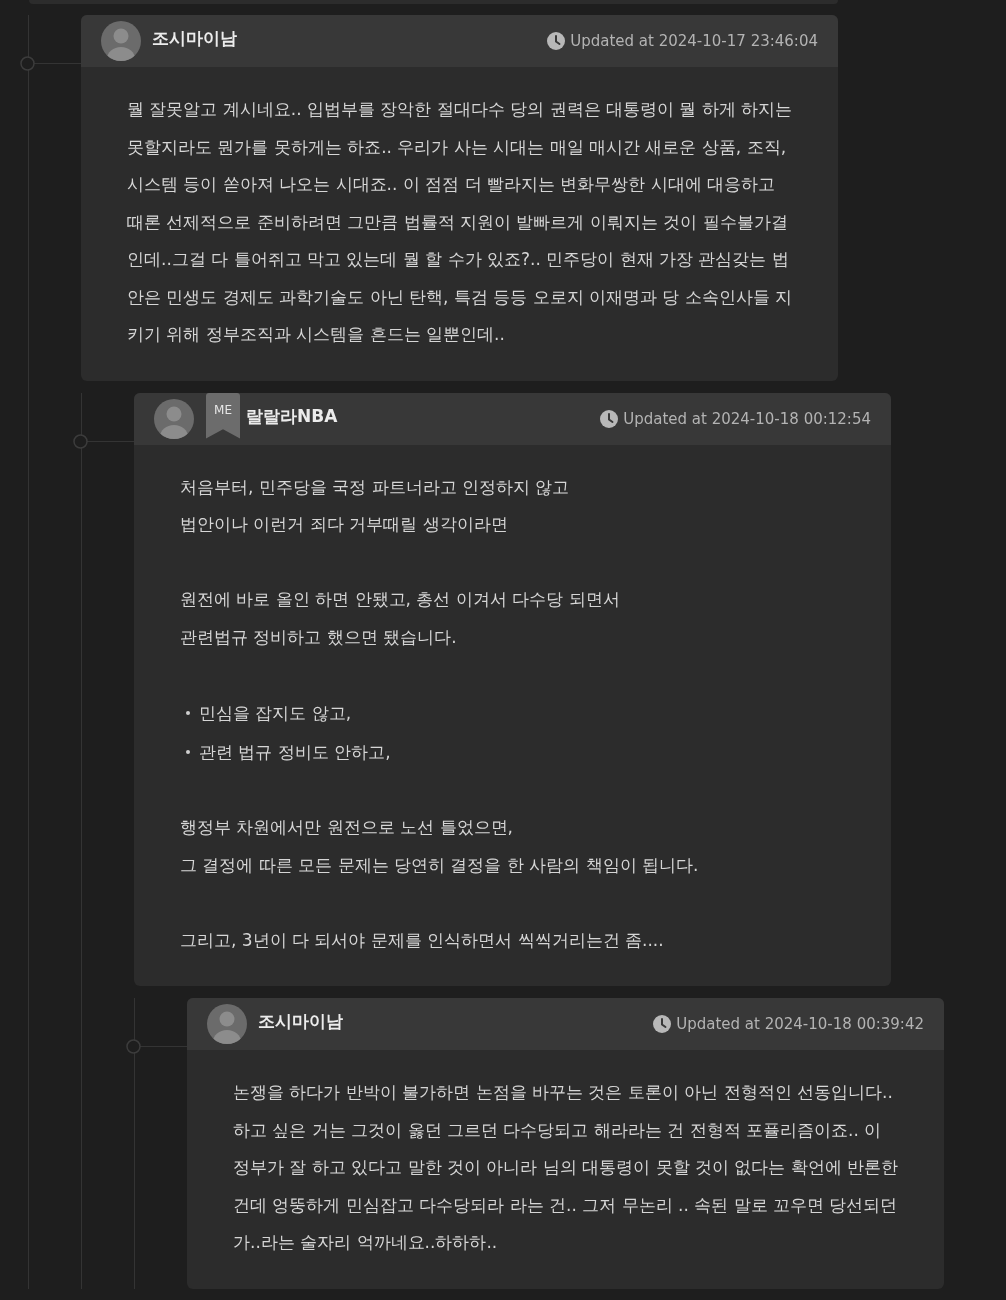 This screenshot has height=1300, width=1006. Describe the element at coordinates (375, 487) in the screenshot. I see `comment-text: 처음부터, 민주당을 국정 파트너라고 인정하지 않고` at that location.